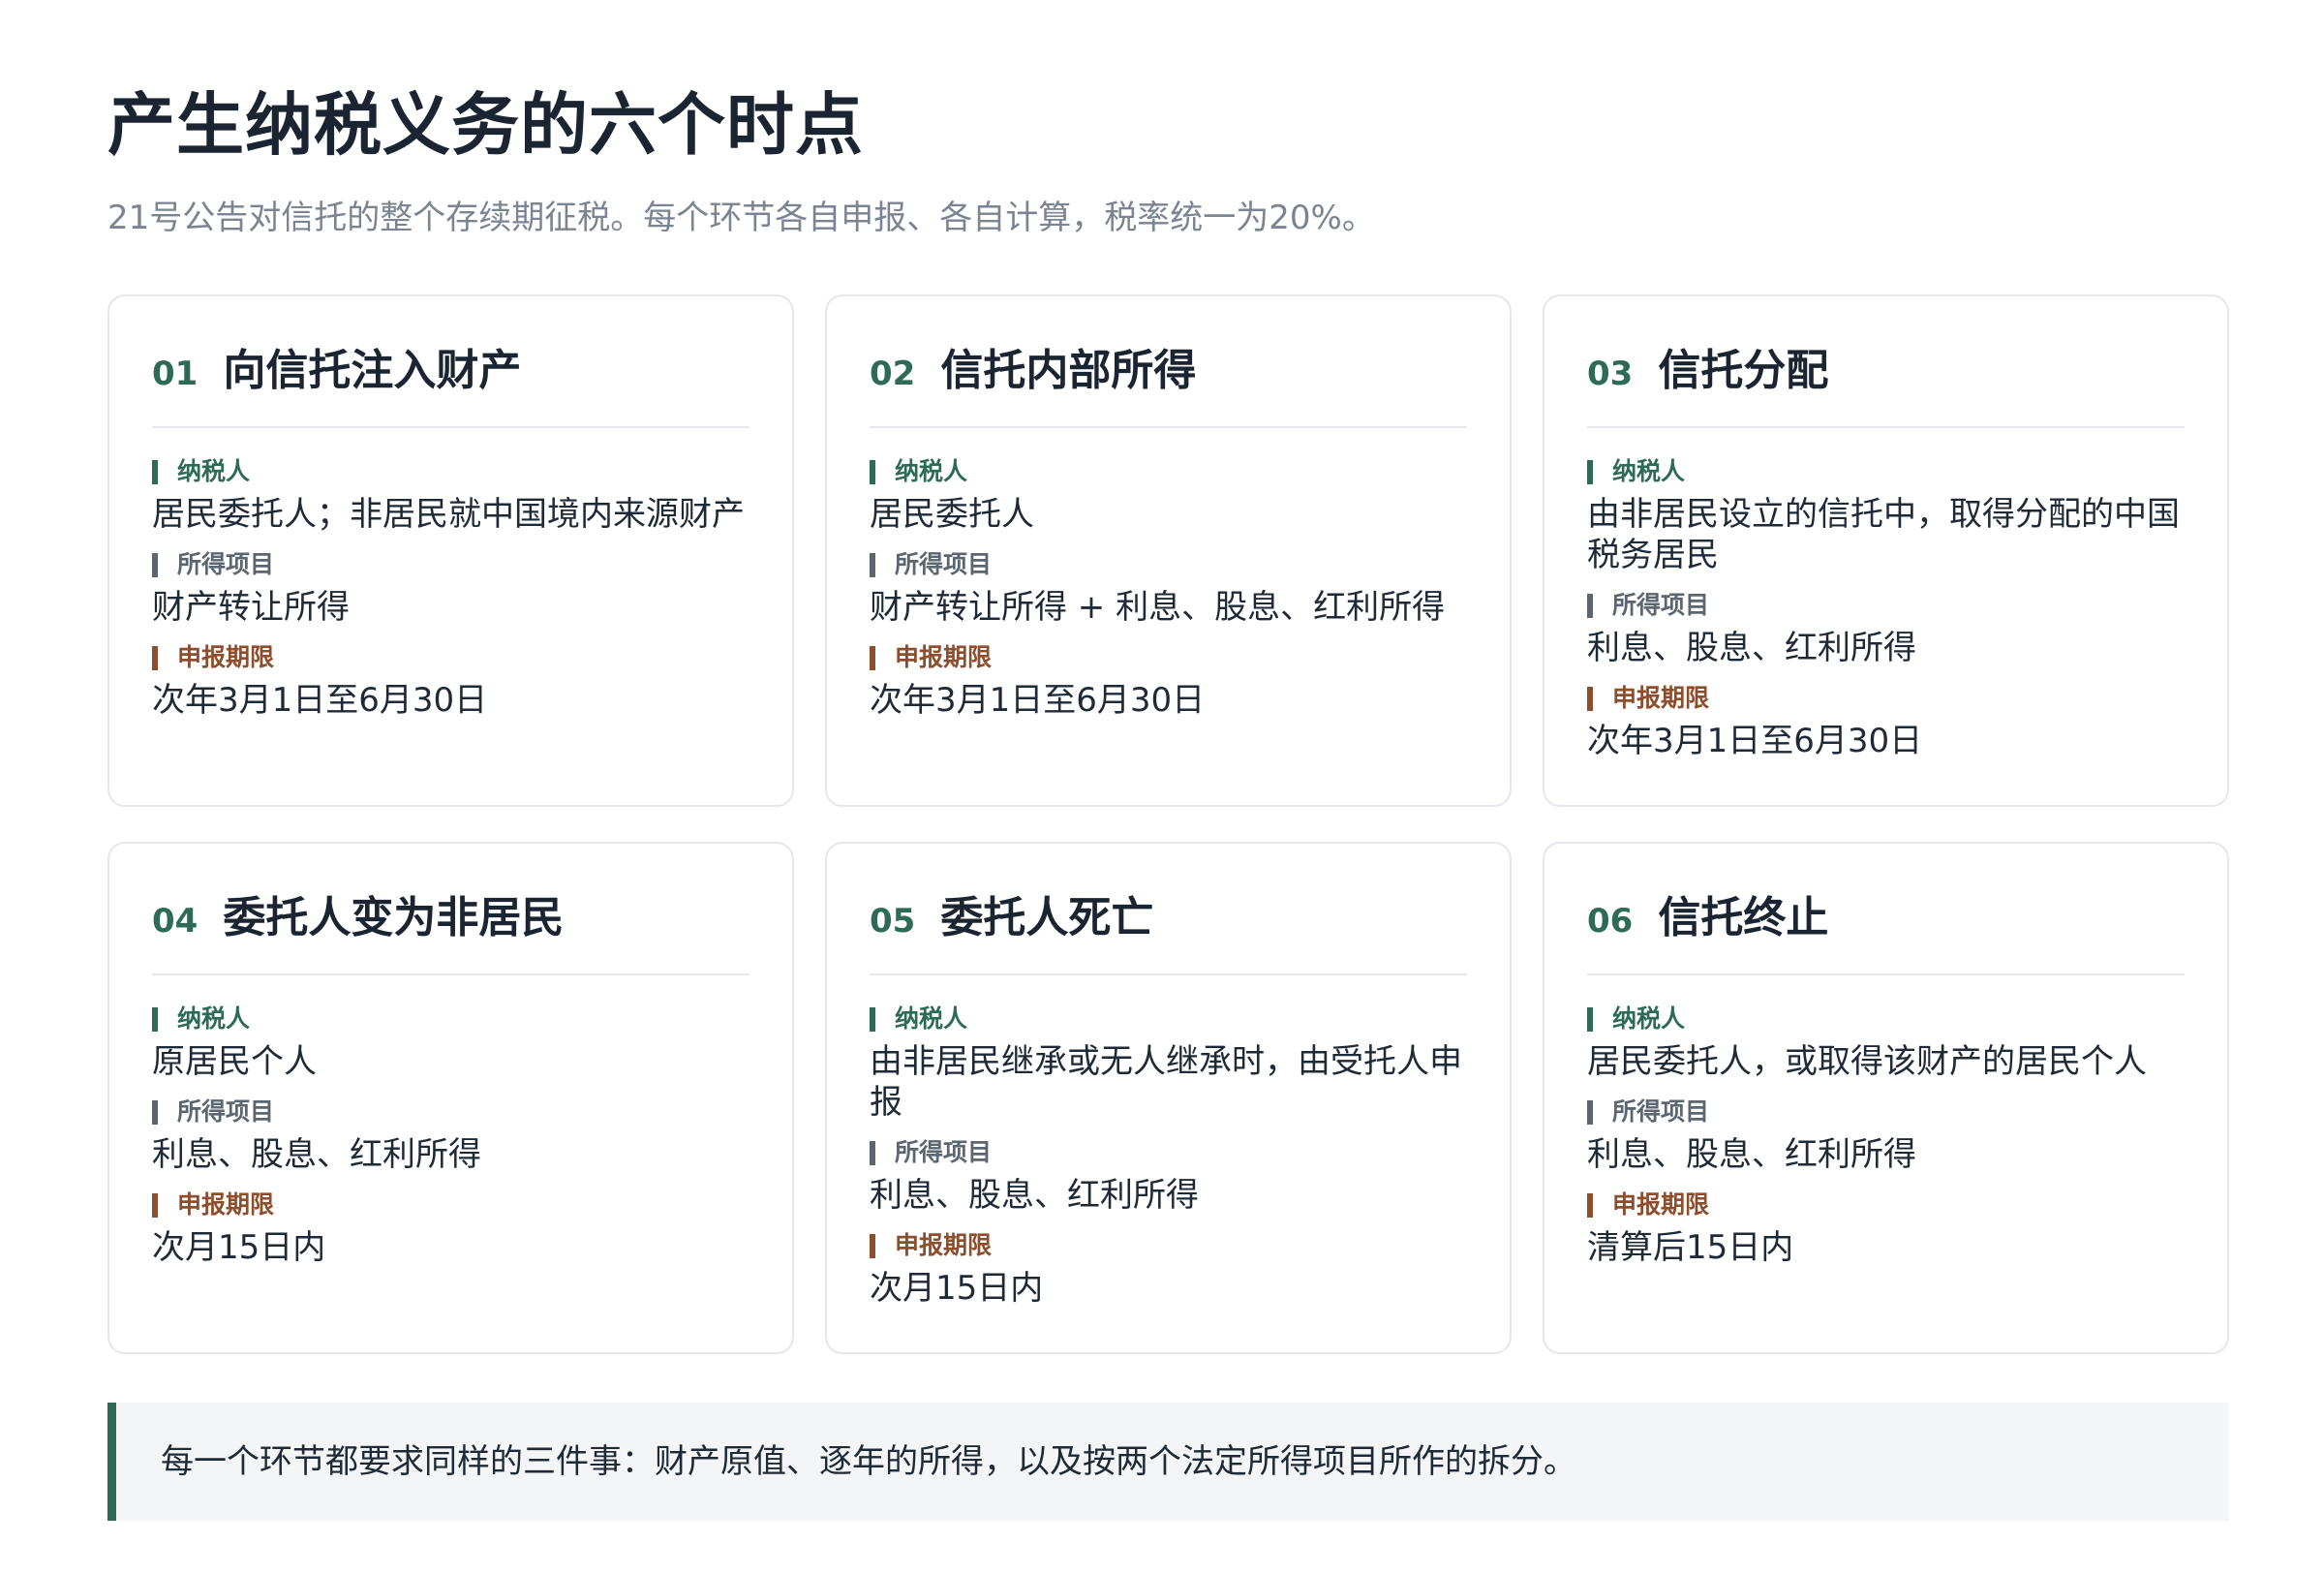 This screenshot has height=1575, width=2324. What do you see at coordinates (1166, 1082) in the screenshot?
I see `payer-value: 由非居民继承或无人继承时，由受托人申报` at bounding box center [1166, 1082].